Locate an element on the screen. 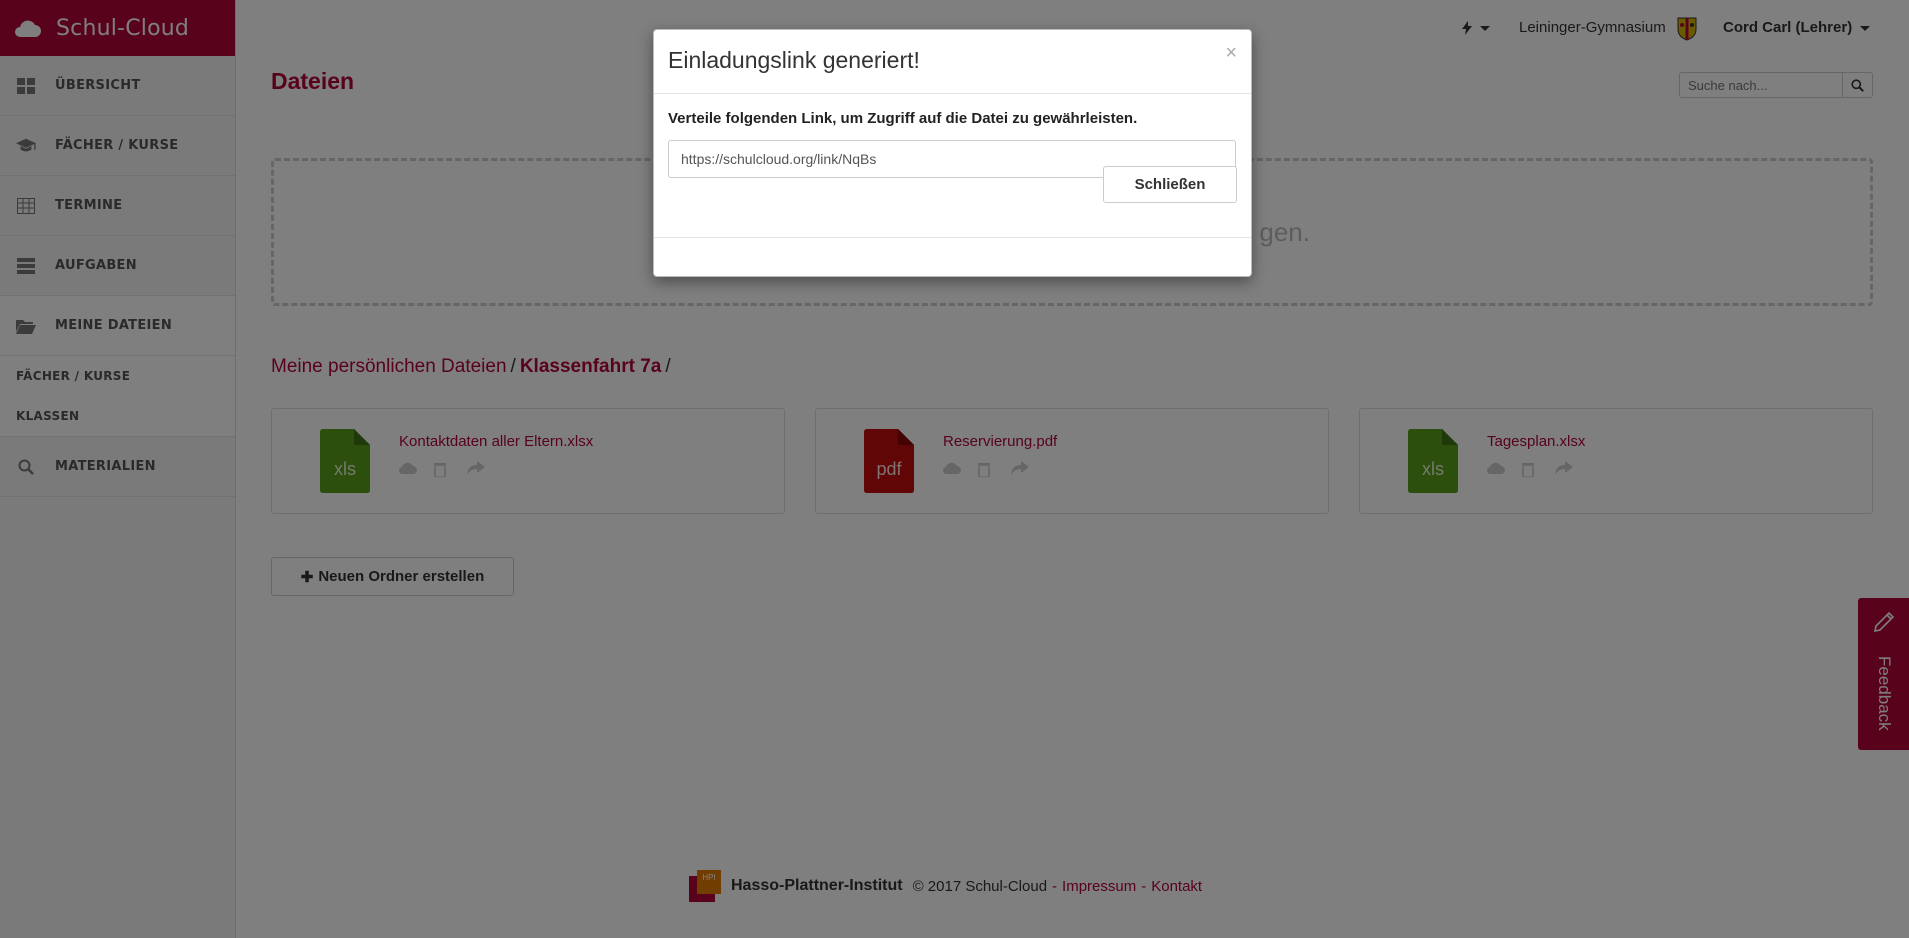  modal-header: Einladungslink generiert! × is located at coordinates (952, 62).